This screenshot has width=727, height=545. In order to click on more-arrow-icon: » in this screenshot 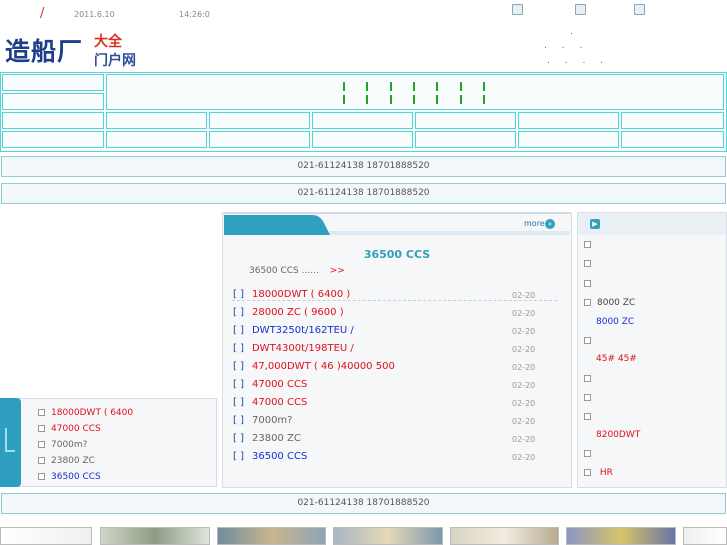, I will do `click(550, 224)`.